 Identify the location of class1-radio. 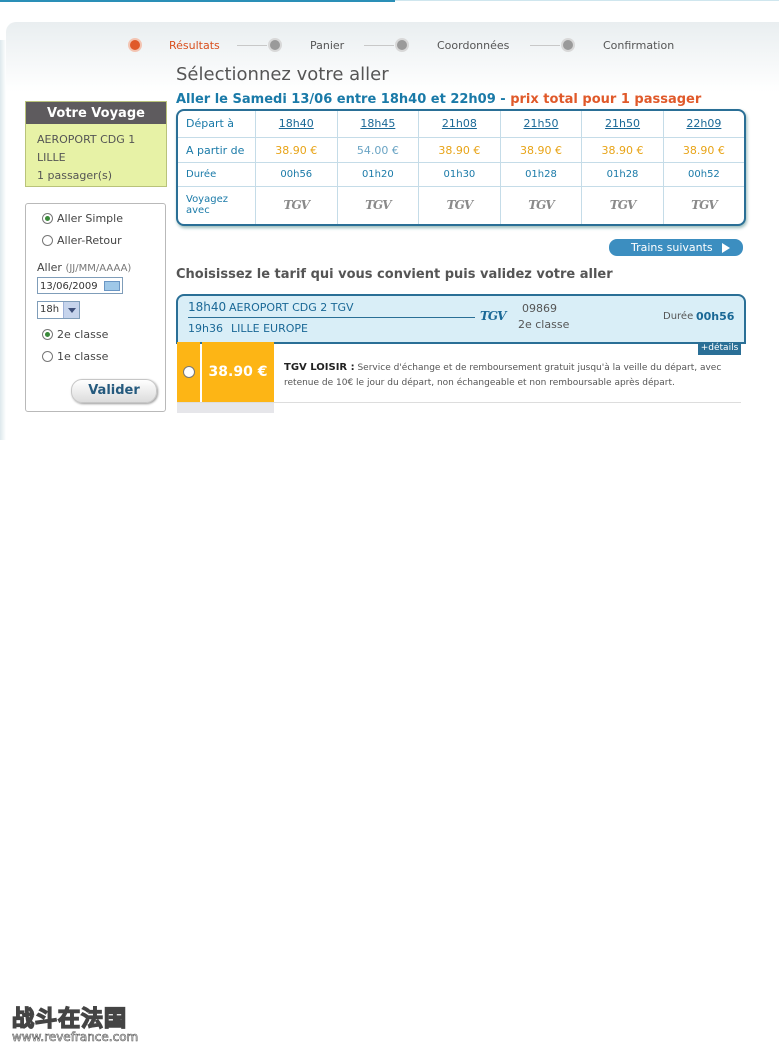
(47, 356).